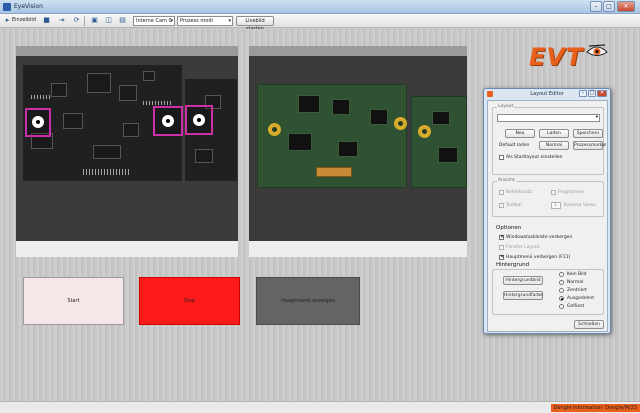  I want to click on stop-button: Stop, so click(189, 301).